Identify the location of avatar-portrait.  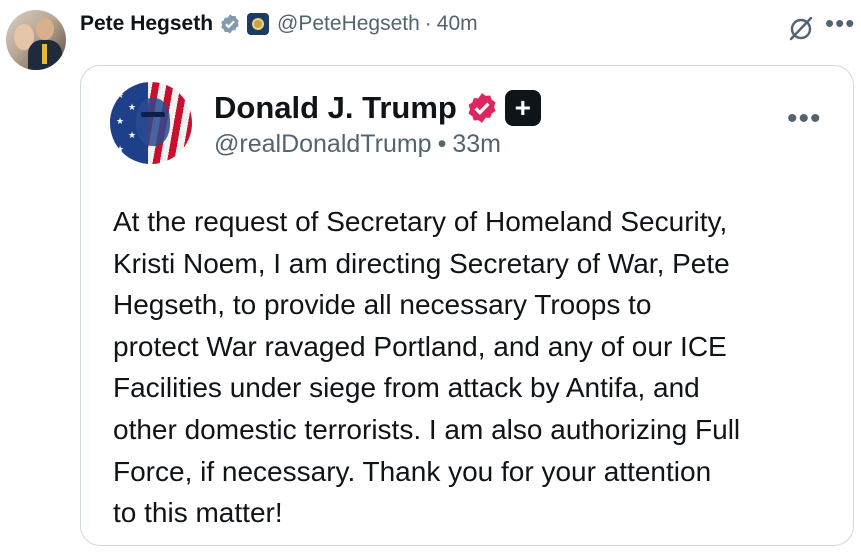
(153, 122).